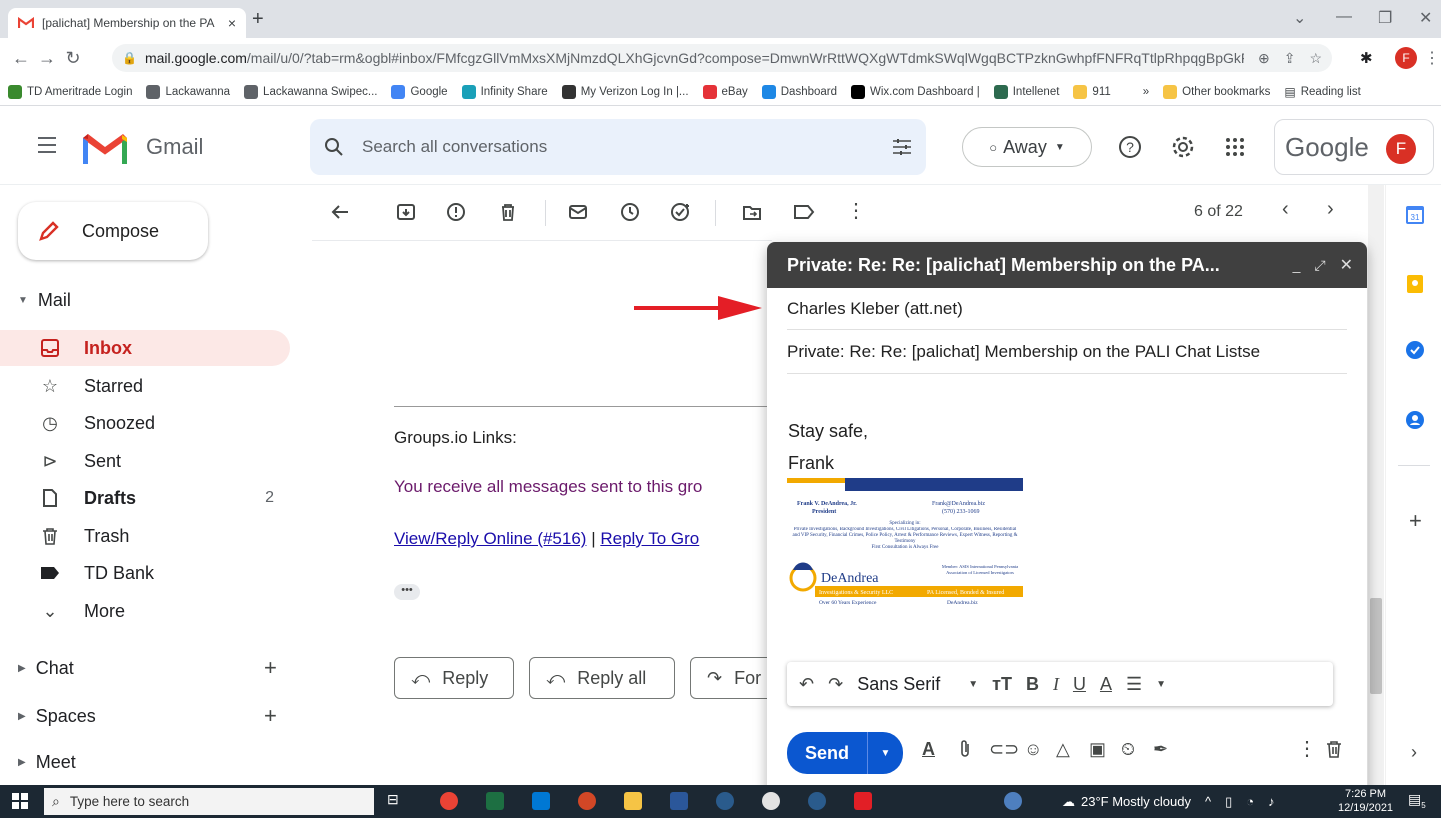 Image resolution: width=1441 pixels, height=818 pixels. Describe the element at coordinates (48, 145) in the screenshot. I see `main-menu-icon` at that location.